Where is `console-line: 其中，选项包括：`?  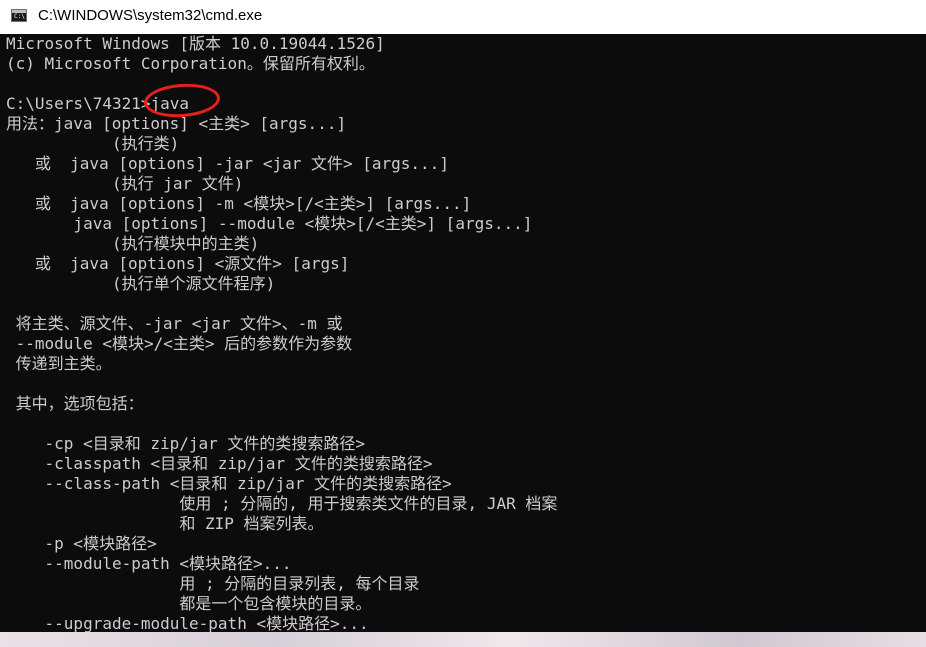 console-line: 其中，选项包括： is located at coordinates (75, 403).